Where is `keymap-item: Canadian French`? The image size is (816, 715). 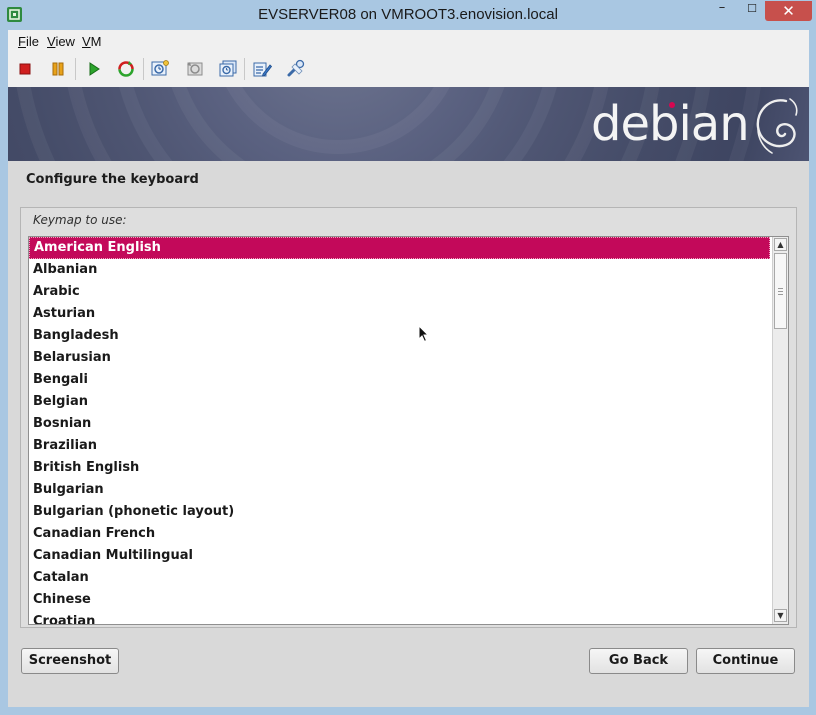
keymap-item: Canadian French is located at coordinates (399, 534).